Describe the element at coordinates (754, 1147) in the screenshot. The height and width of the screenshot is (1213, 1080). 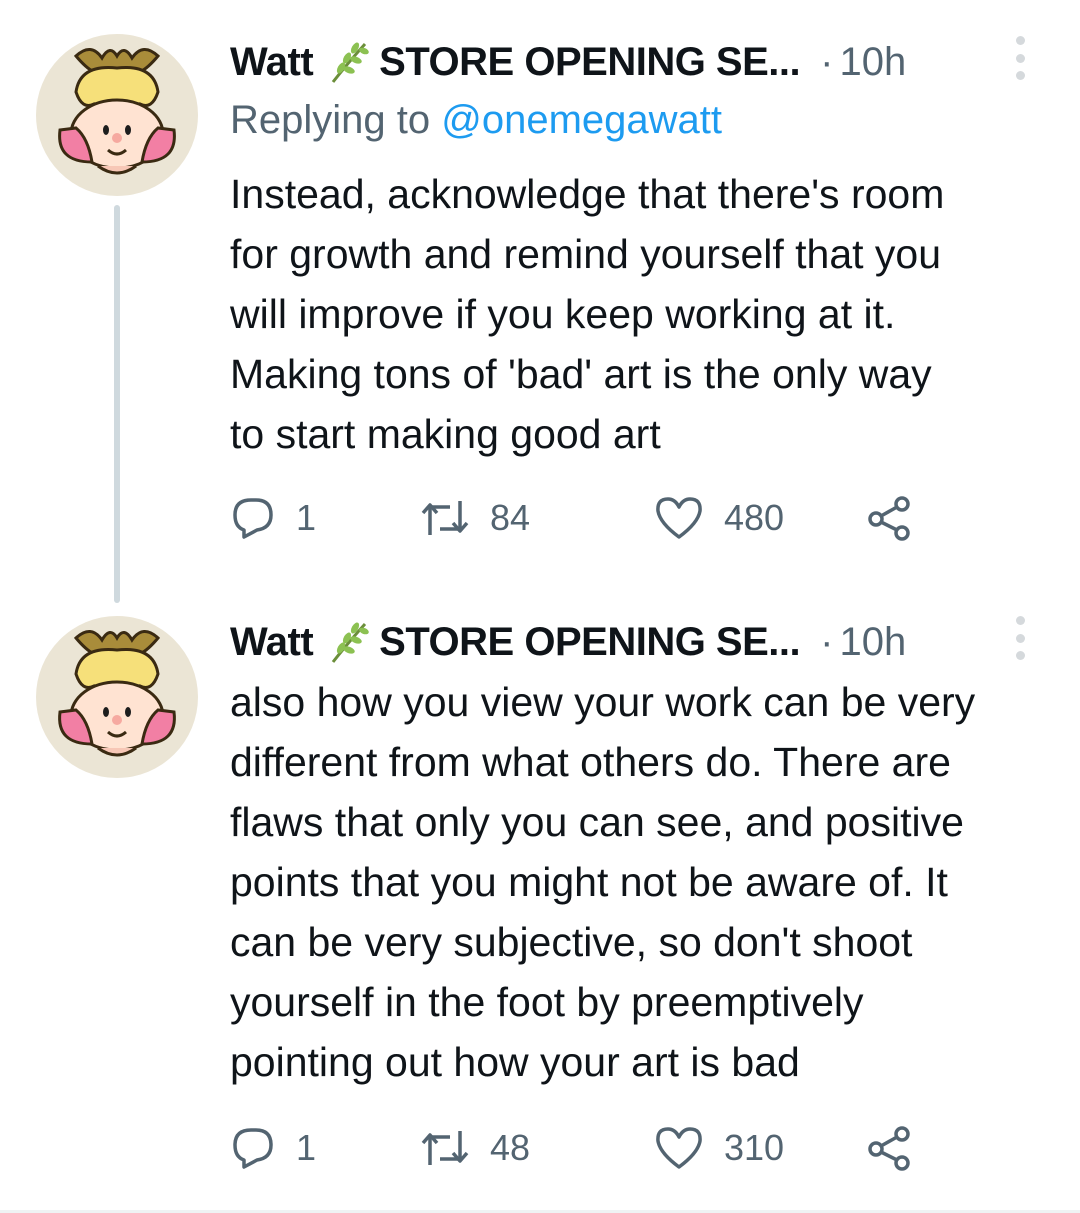
I see `like-count: 310` at that location.